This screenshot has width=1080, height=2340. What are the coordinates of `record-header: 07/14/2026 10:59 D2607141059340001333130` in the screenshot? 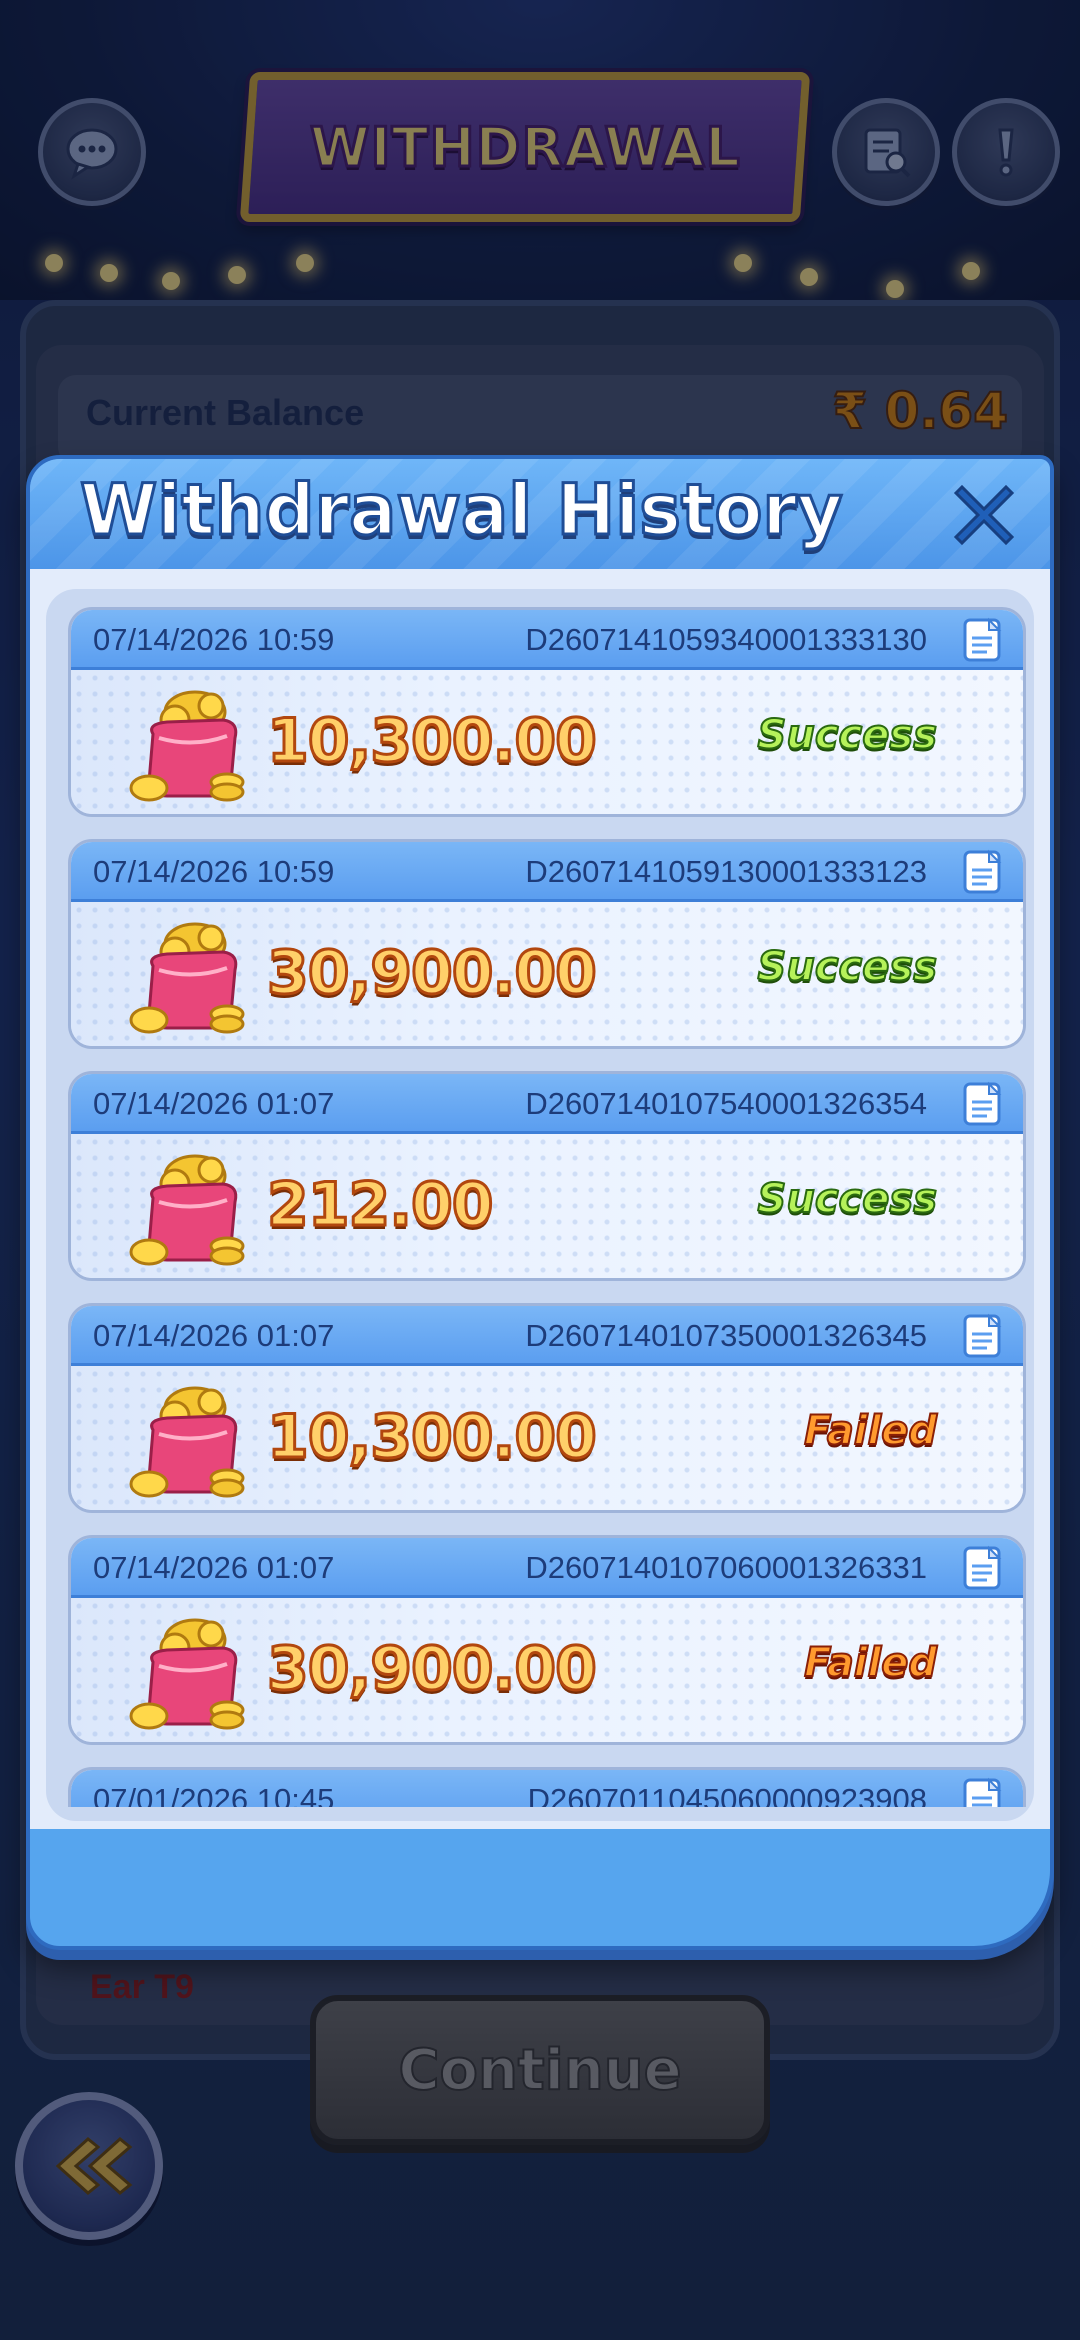 It's located at (547, 640).